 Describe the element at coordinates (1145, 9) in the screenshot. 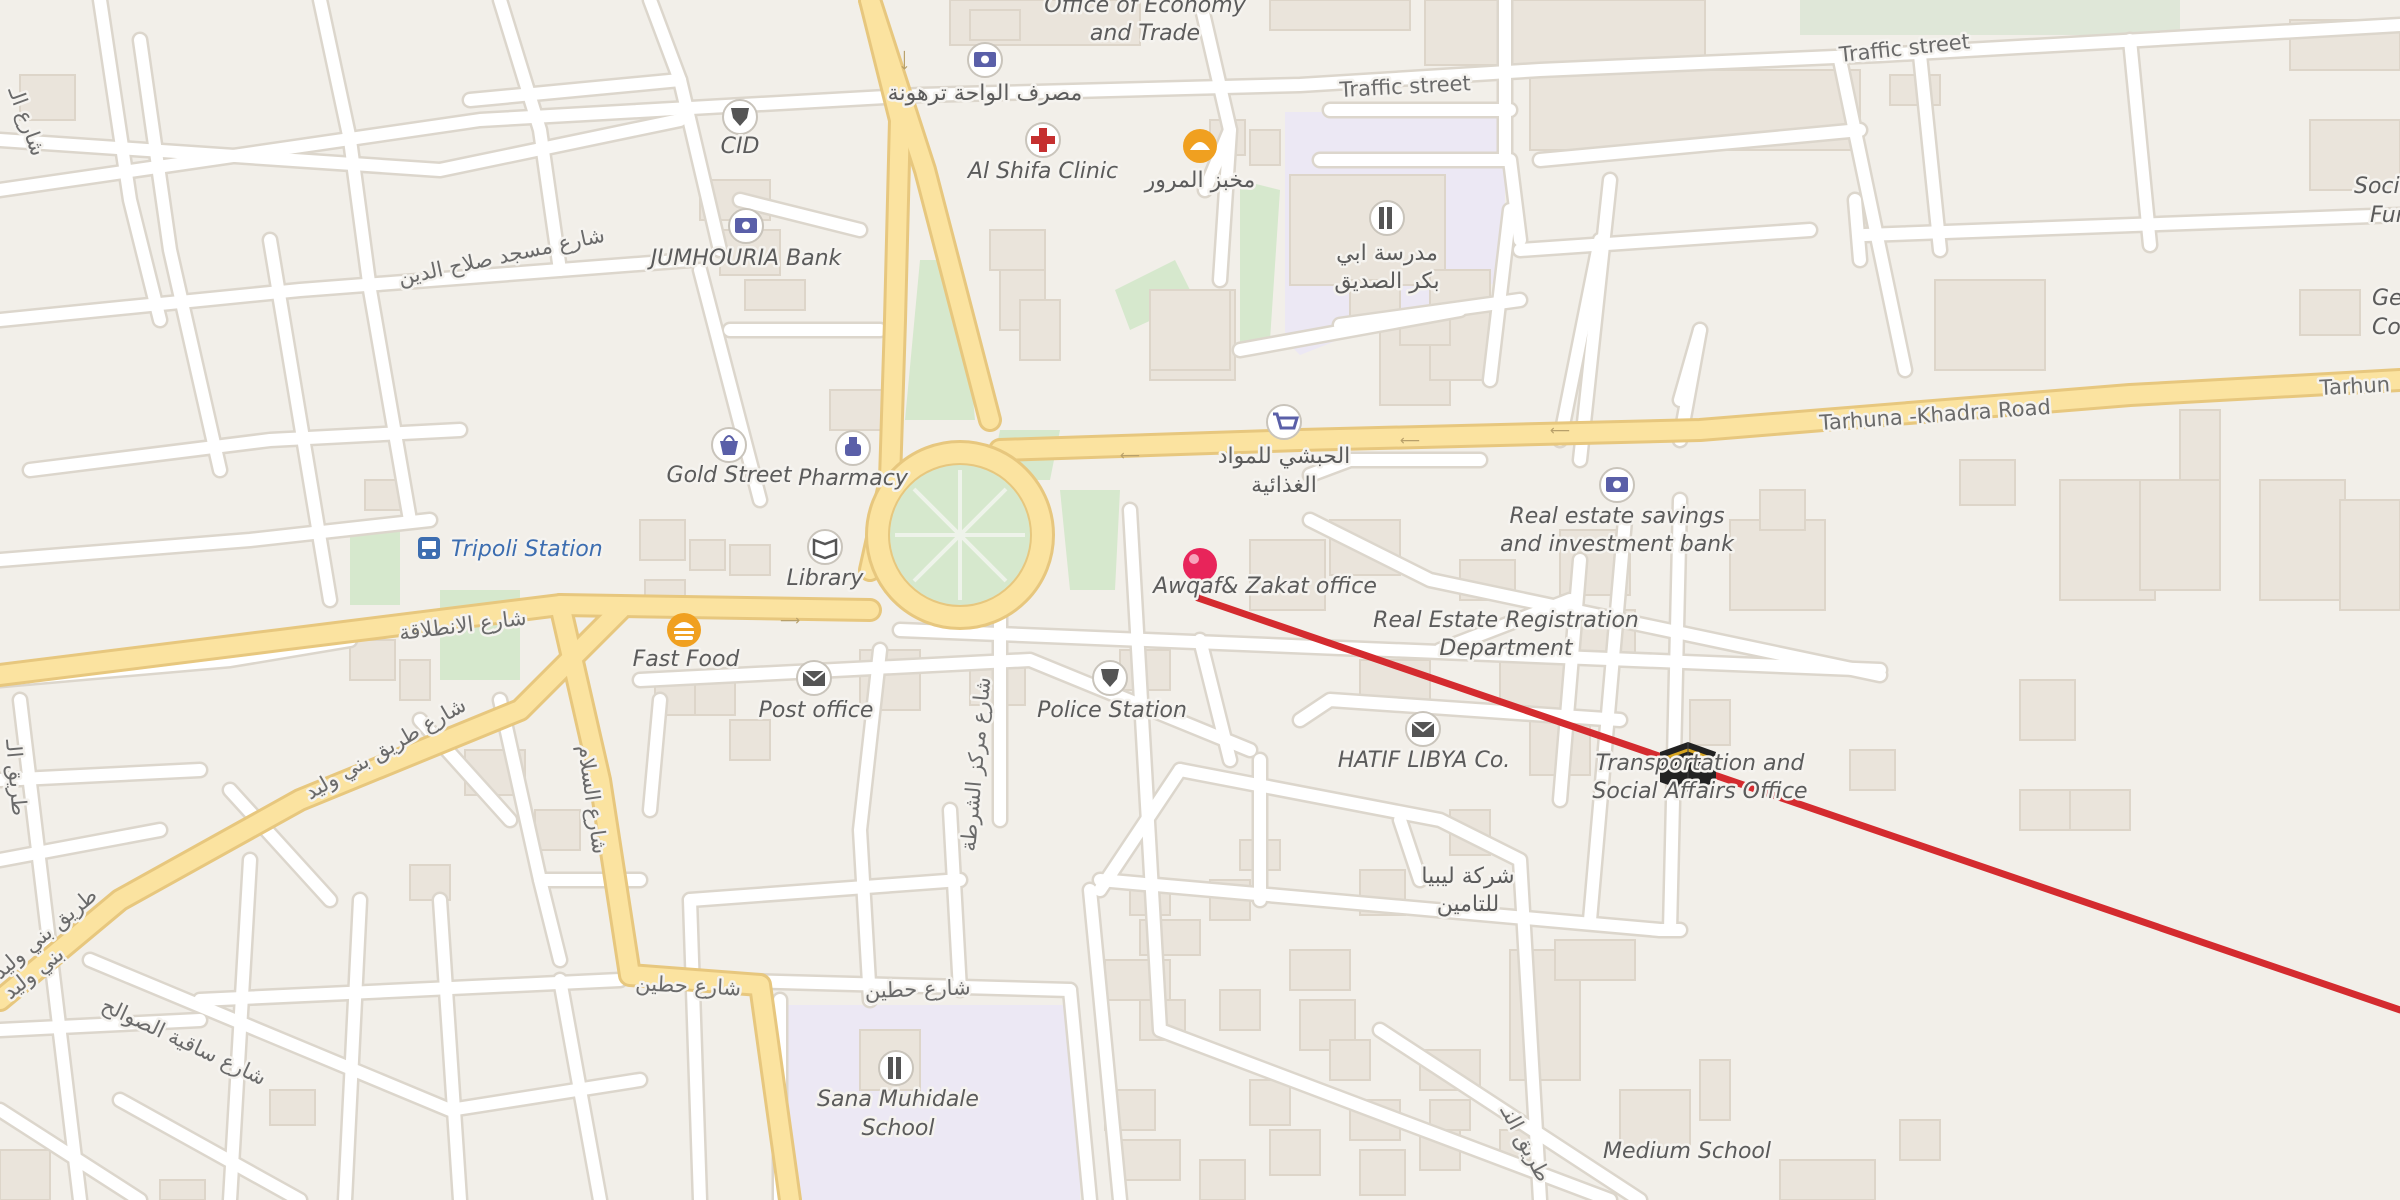

I see `poi-label: Office of Economy` at that location.